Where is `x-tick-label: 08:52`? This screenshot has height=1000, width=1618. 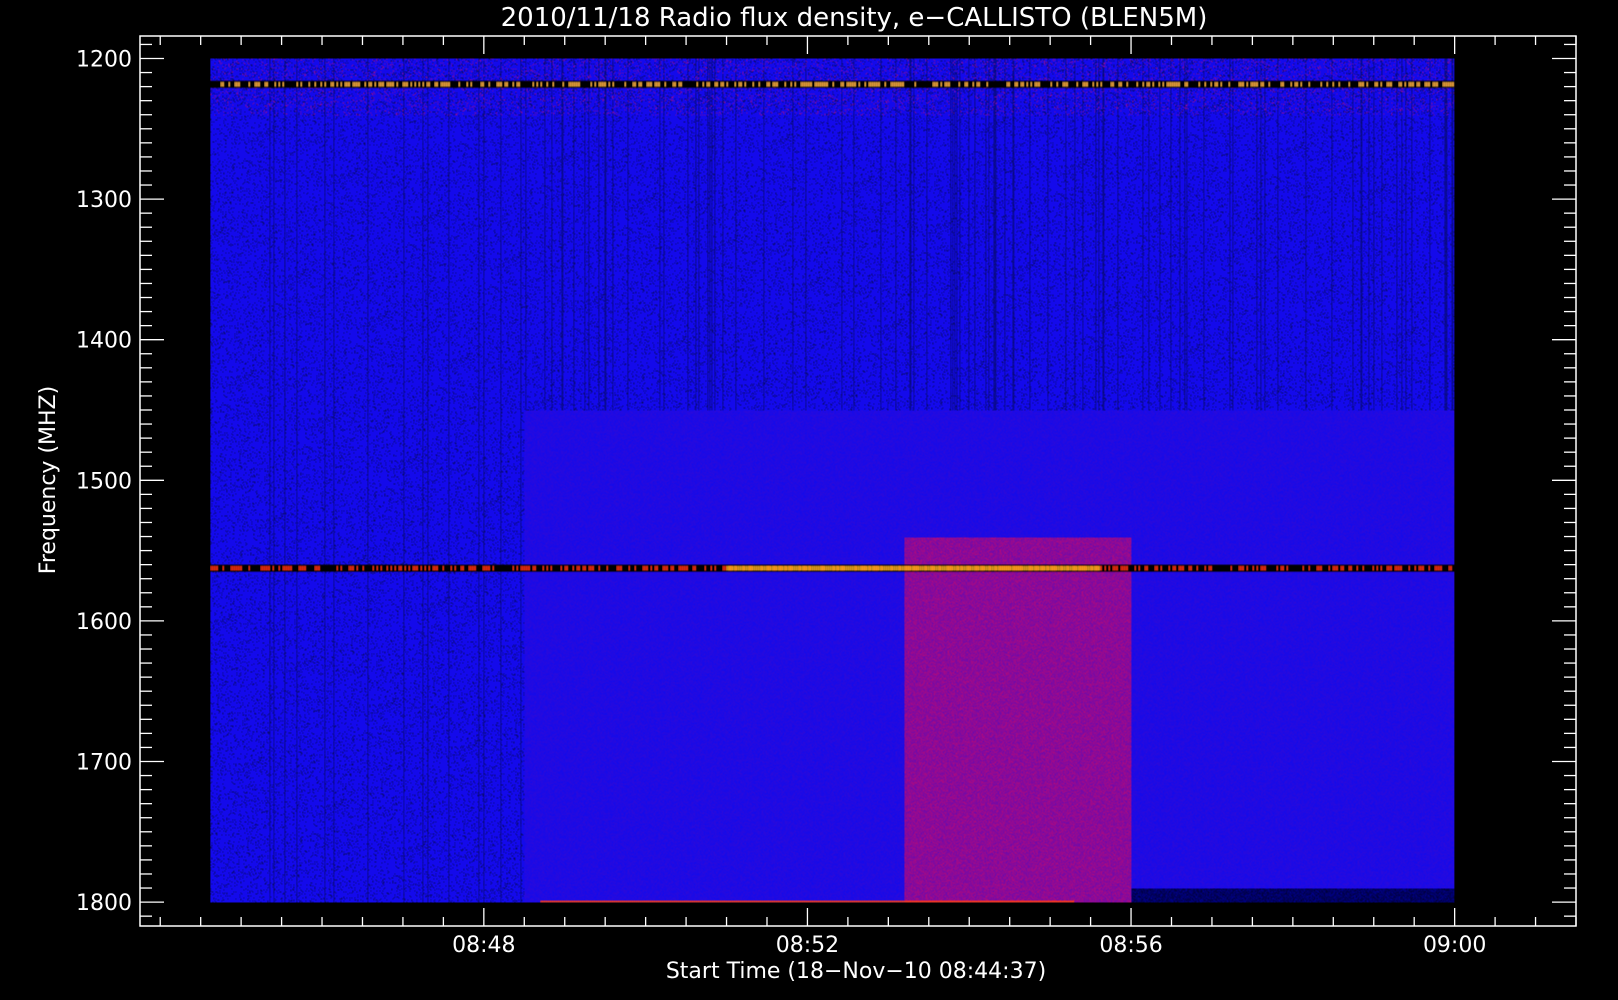
x-tick-label: 08:52 is located at coordinates (807, 945).